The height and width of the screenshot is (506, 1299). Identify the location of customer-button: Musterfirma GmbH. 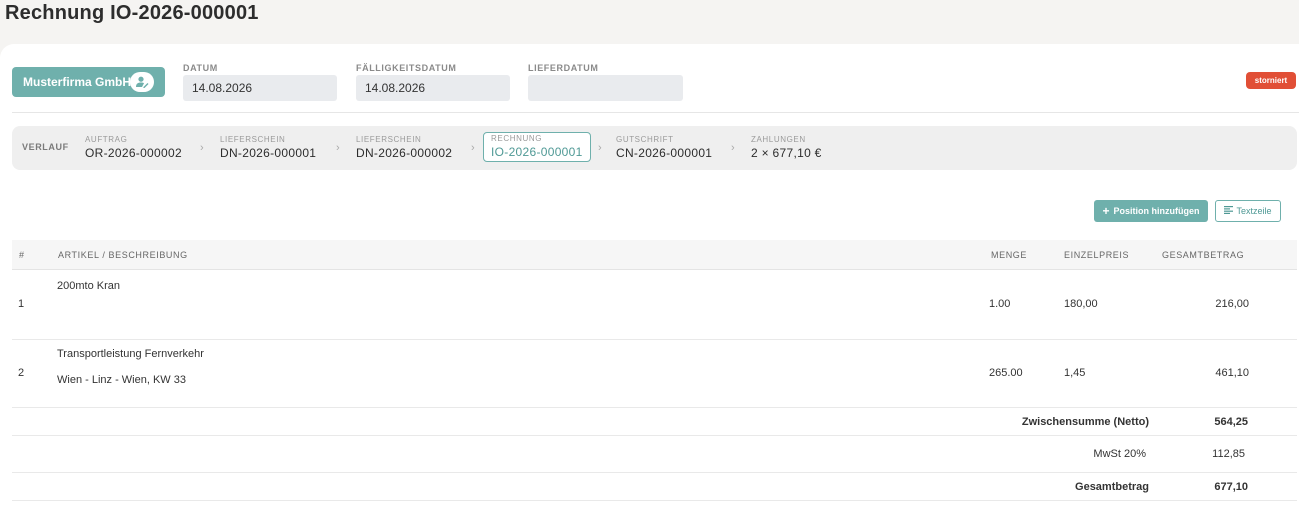
(88, 82).